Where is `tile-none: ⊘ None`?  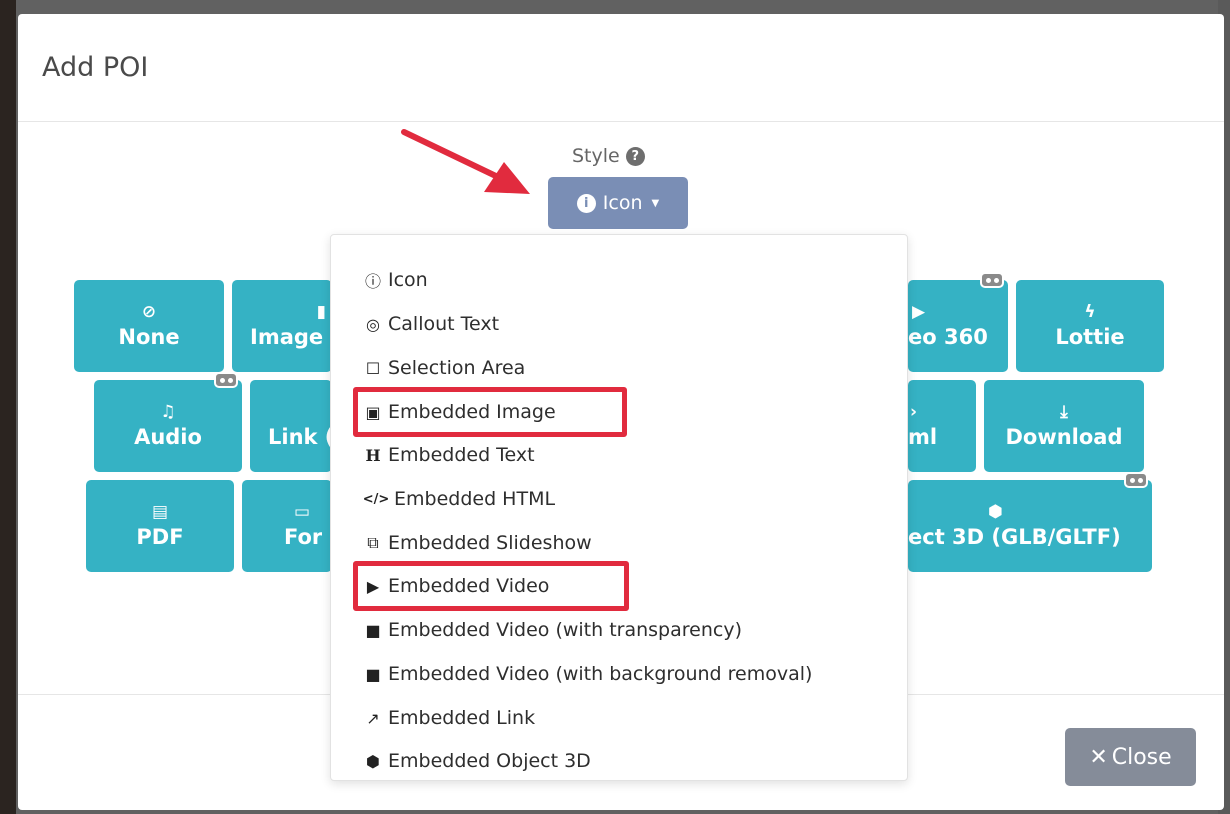 tile-none: ⊘ None is located at coordinates (149, 326).